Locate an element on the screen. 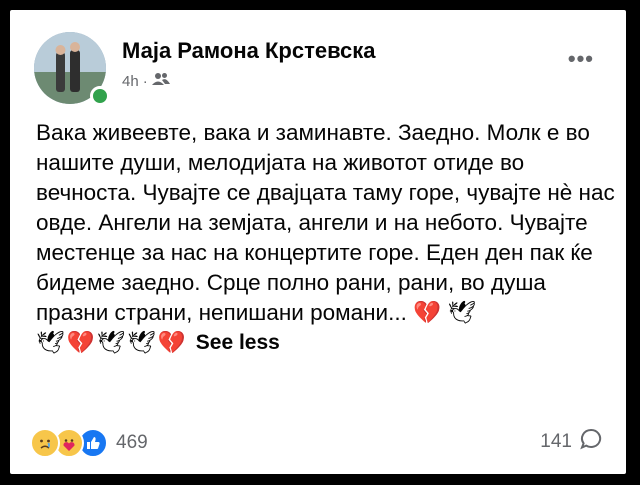 The height and width of the screenshot is (485, 640). more-options-button: ••• is located at coordinates (581, 59).